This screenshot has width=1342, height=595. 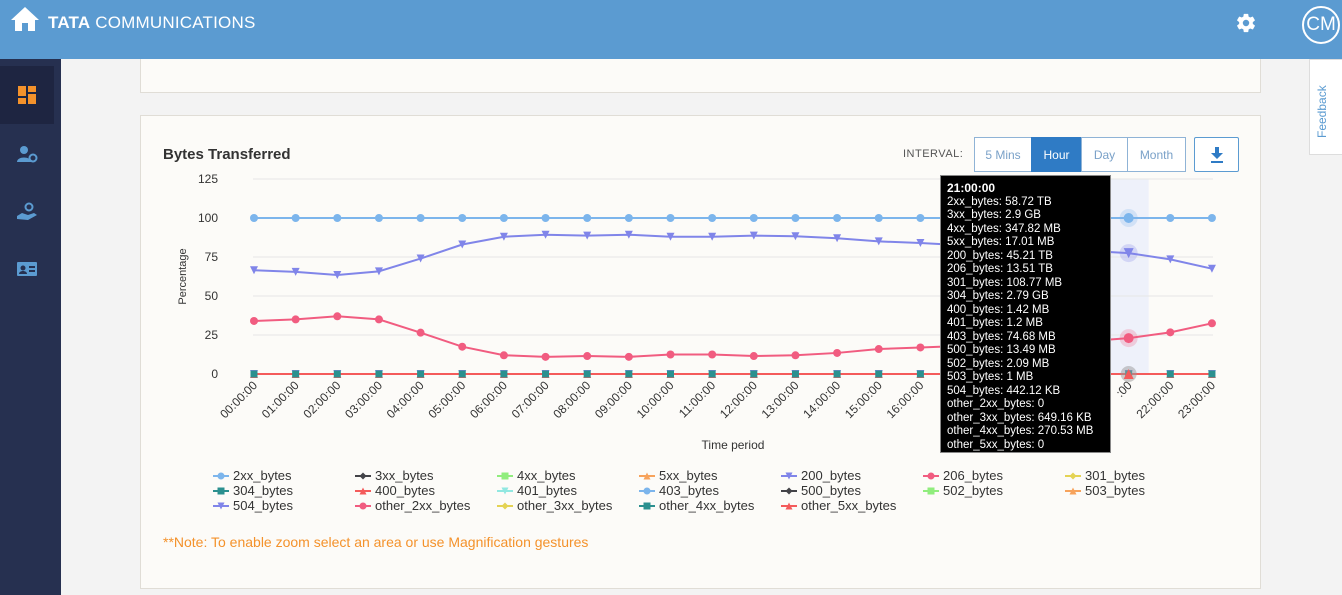 I want to click on legend-label: 4xx_bytes, so click(x=546, y=475).